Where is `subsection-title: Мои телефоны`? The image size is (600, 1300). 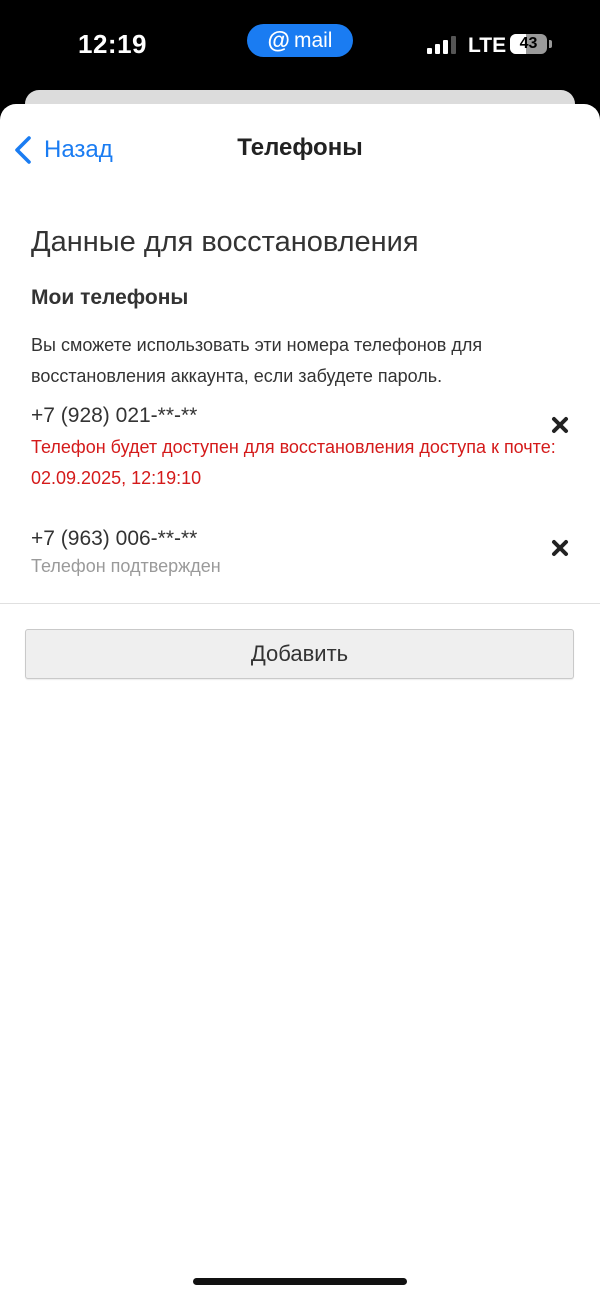 subsection-title: Мои телефоны is located at coordinates (110, 297).